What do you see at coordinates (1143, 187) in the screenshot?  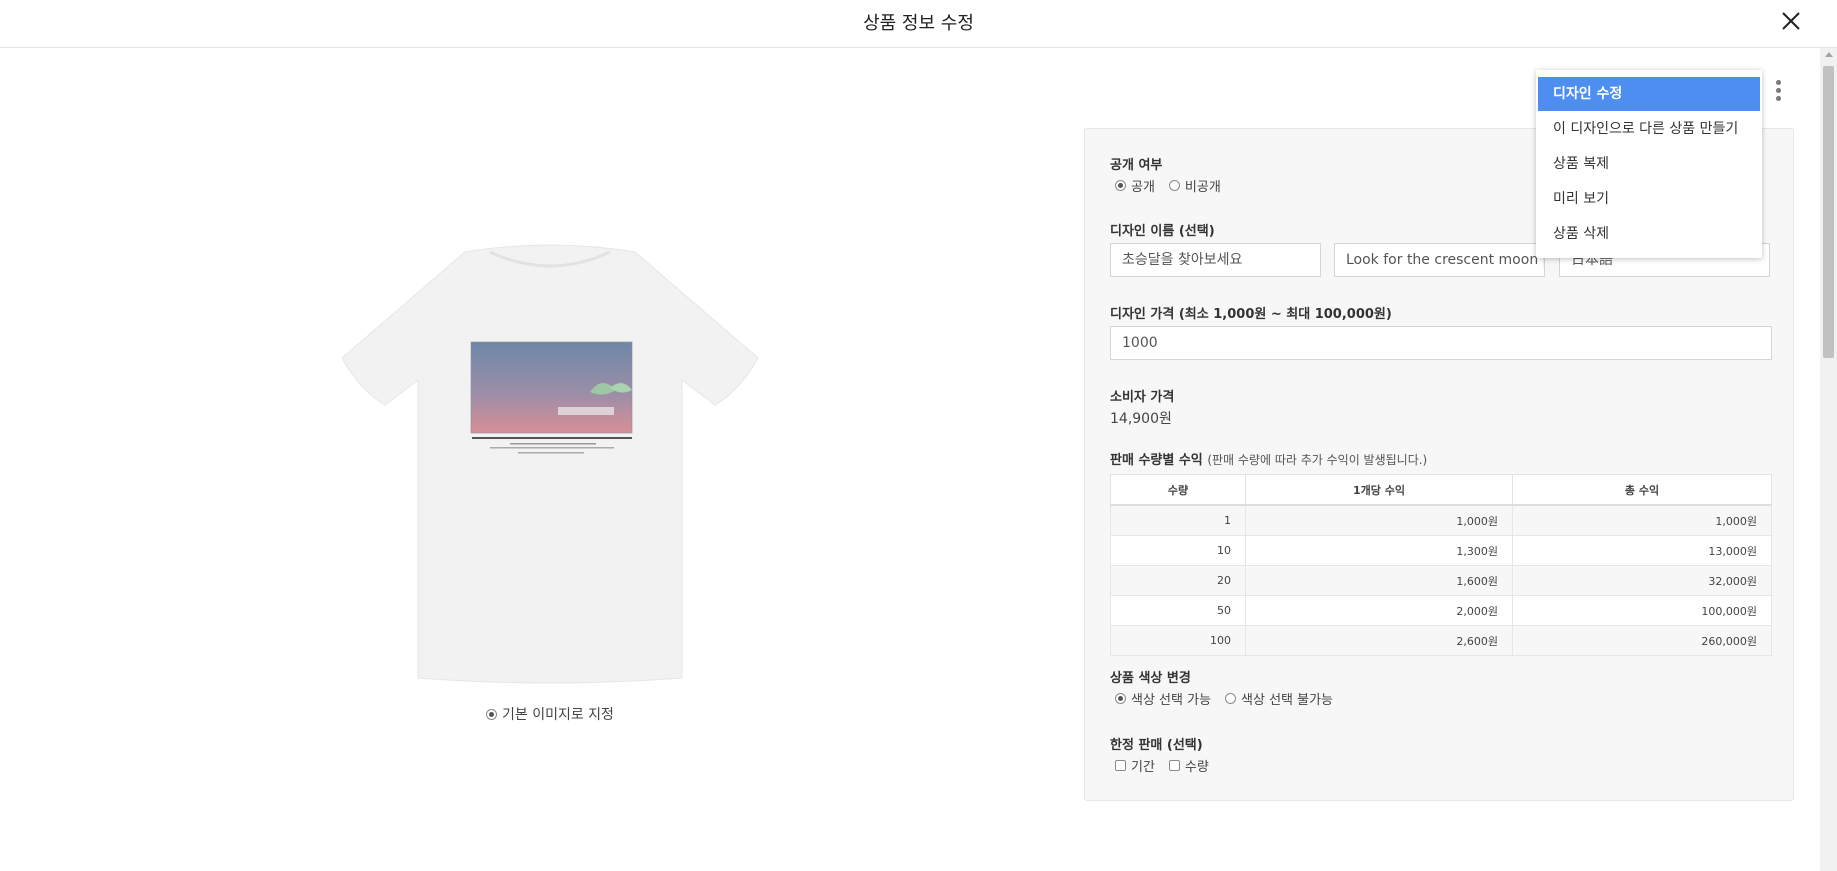 I see `public-label: 공개` at bounding box center [1143, 187].